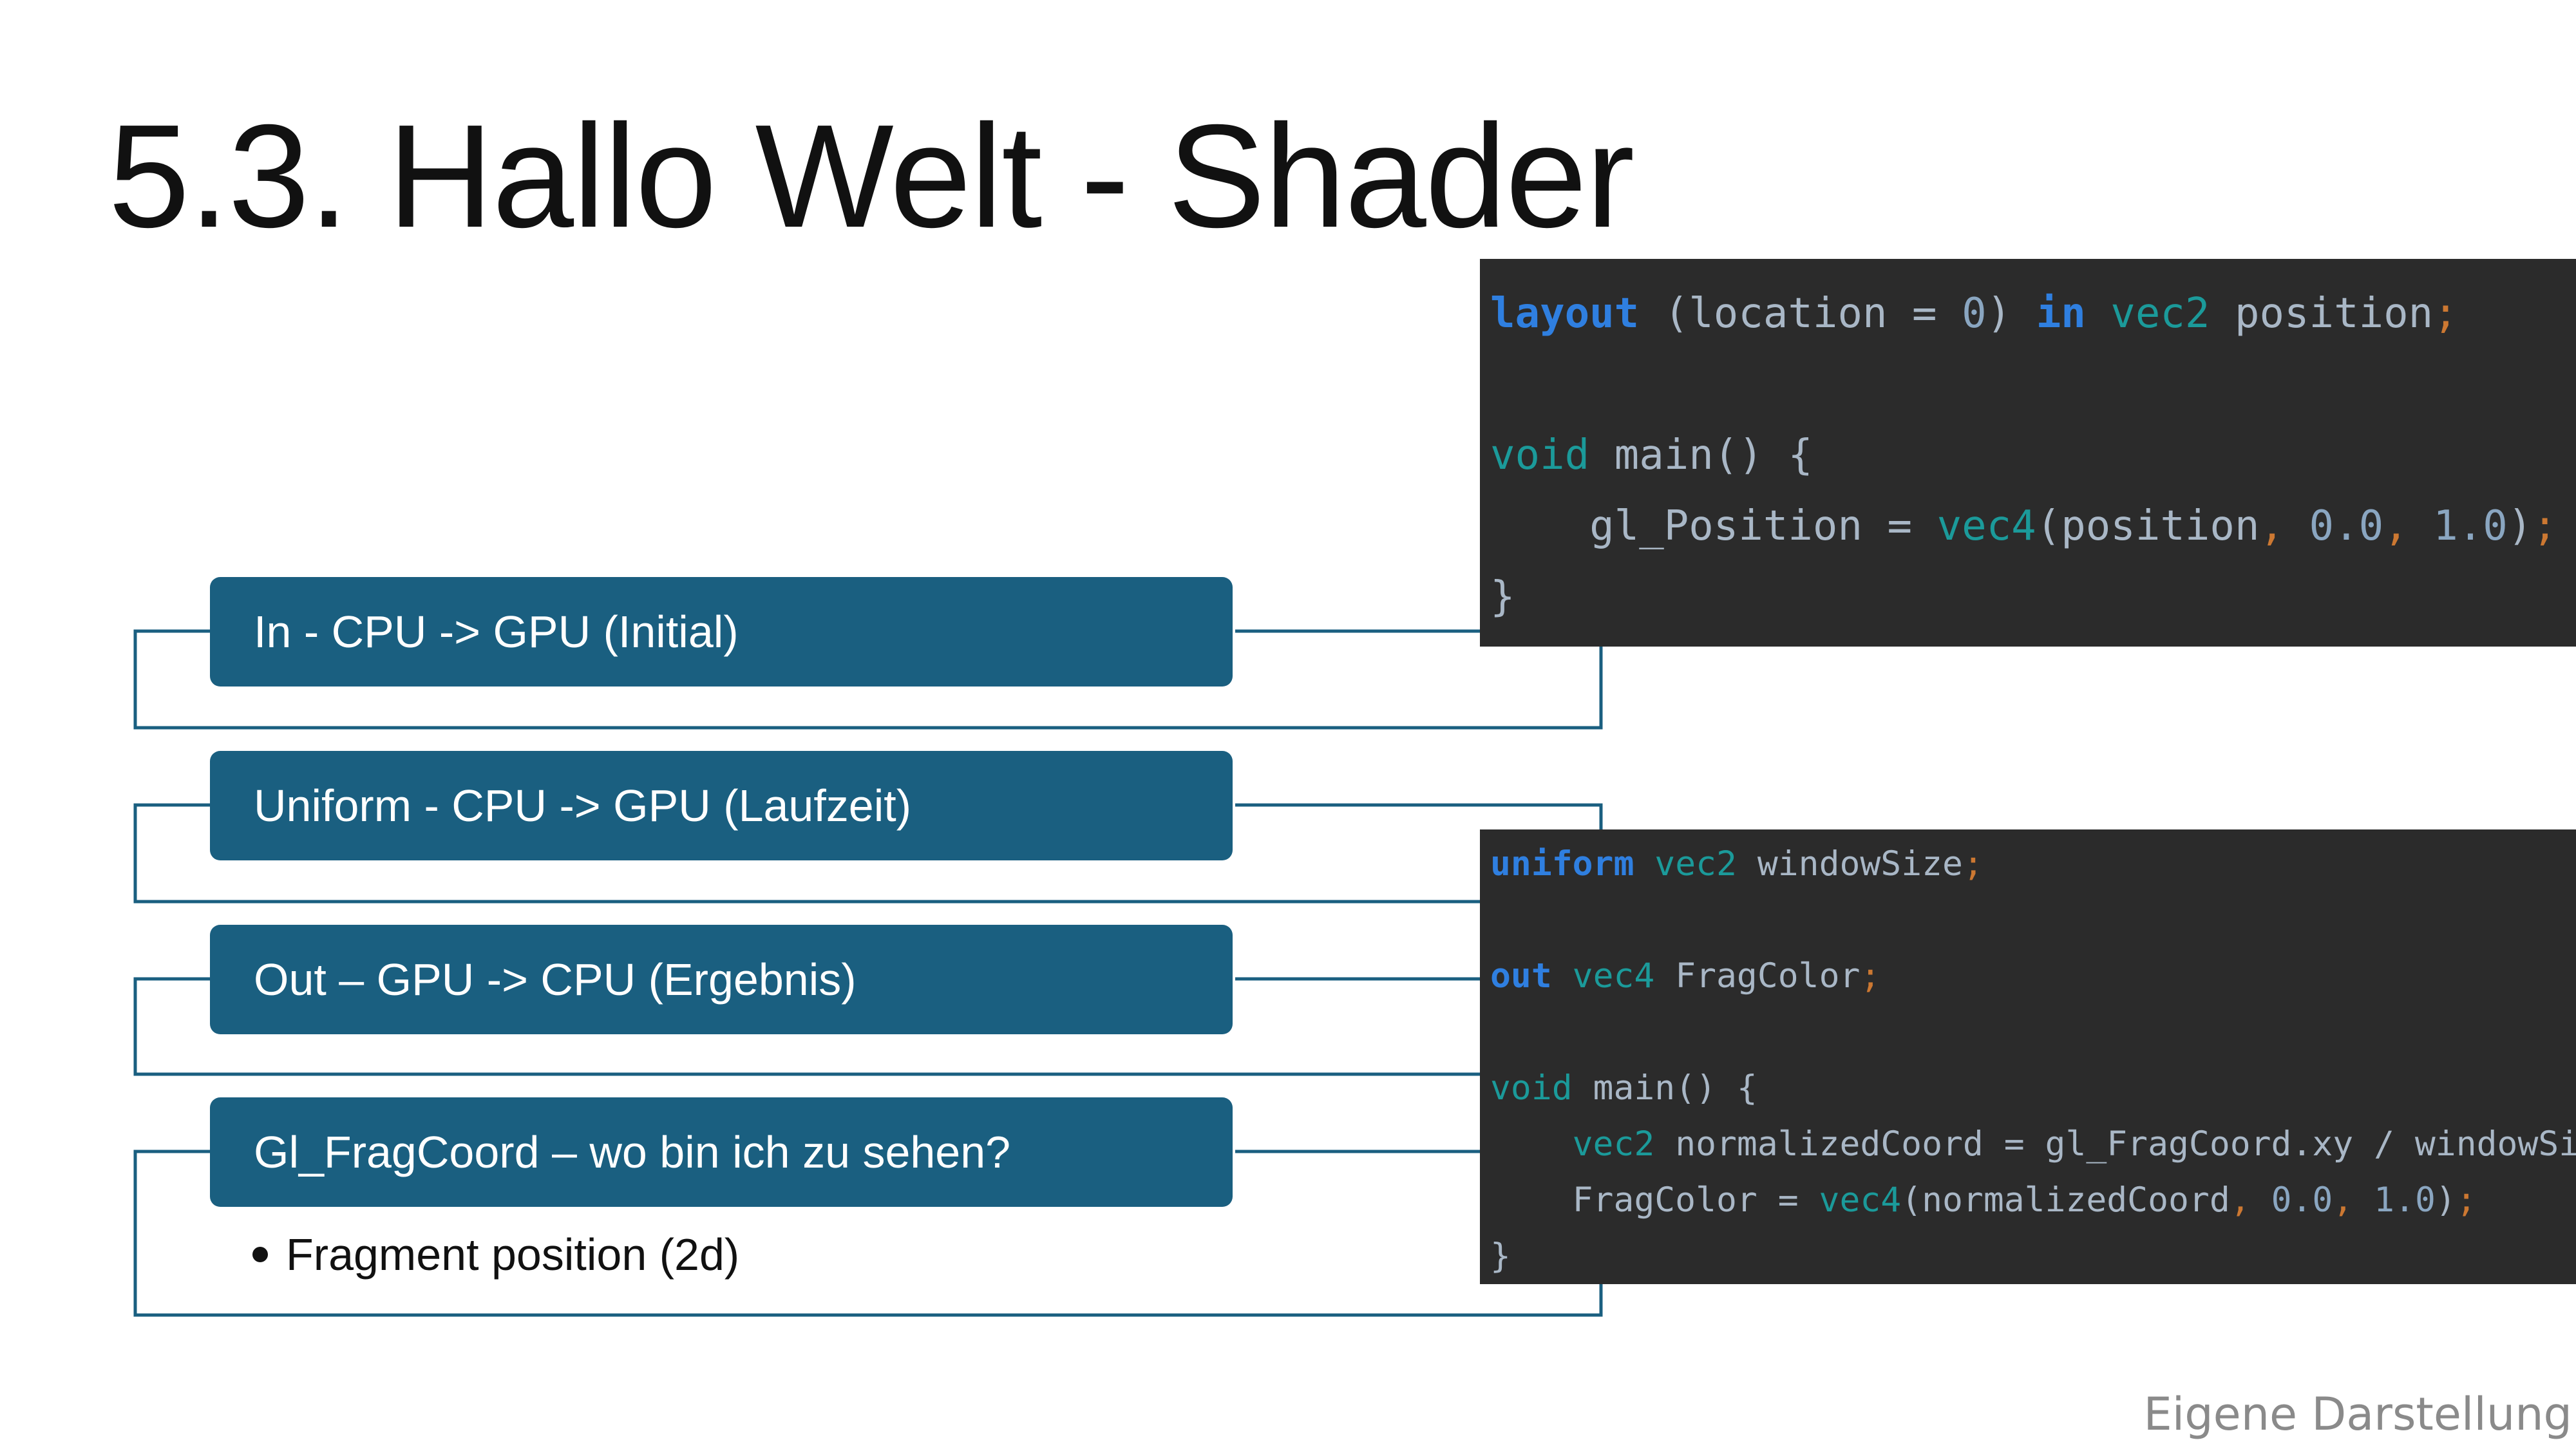 The image size is (2576, 1449). Describe the element at coordinates (1713, 526) in the screenshot. I see `code-token: gl_Position =` at that location.